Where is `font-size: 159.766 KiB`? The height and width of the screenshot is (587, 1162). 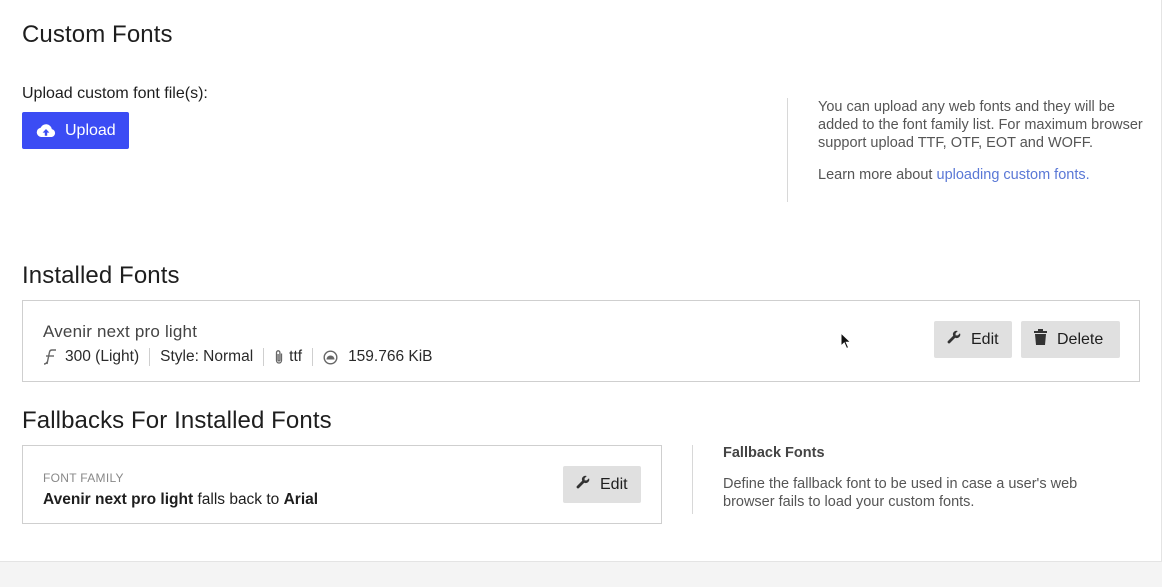 font-size: 159.766 KiB is located at coordinates (390, 356).